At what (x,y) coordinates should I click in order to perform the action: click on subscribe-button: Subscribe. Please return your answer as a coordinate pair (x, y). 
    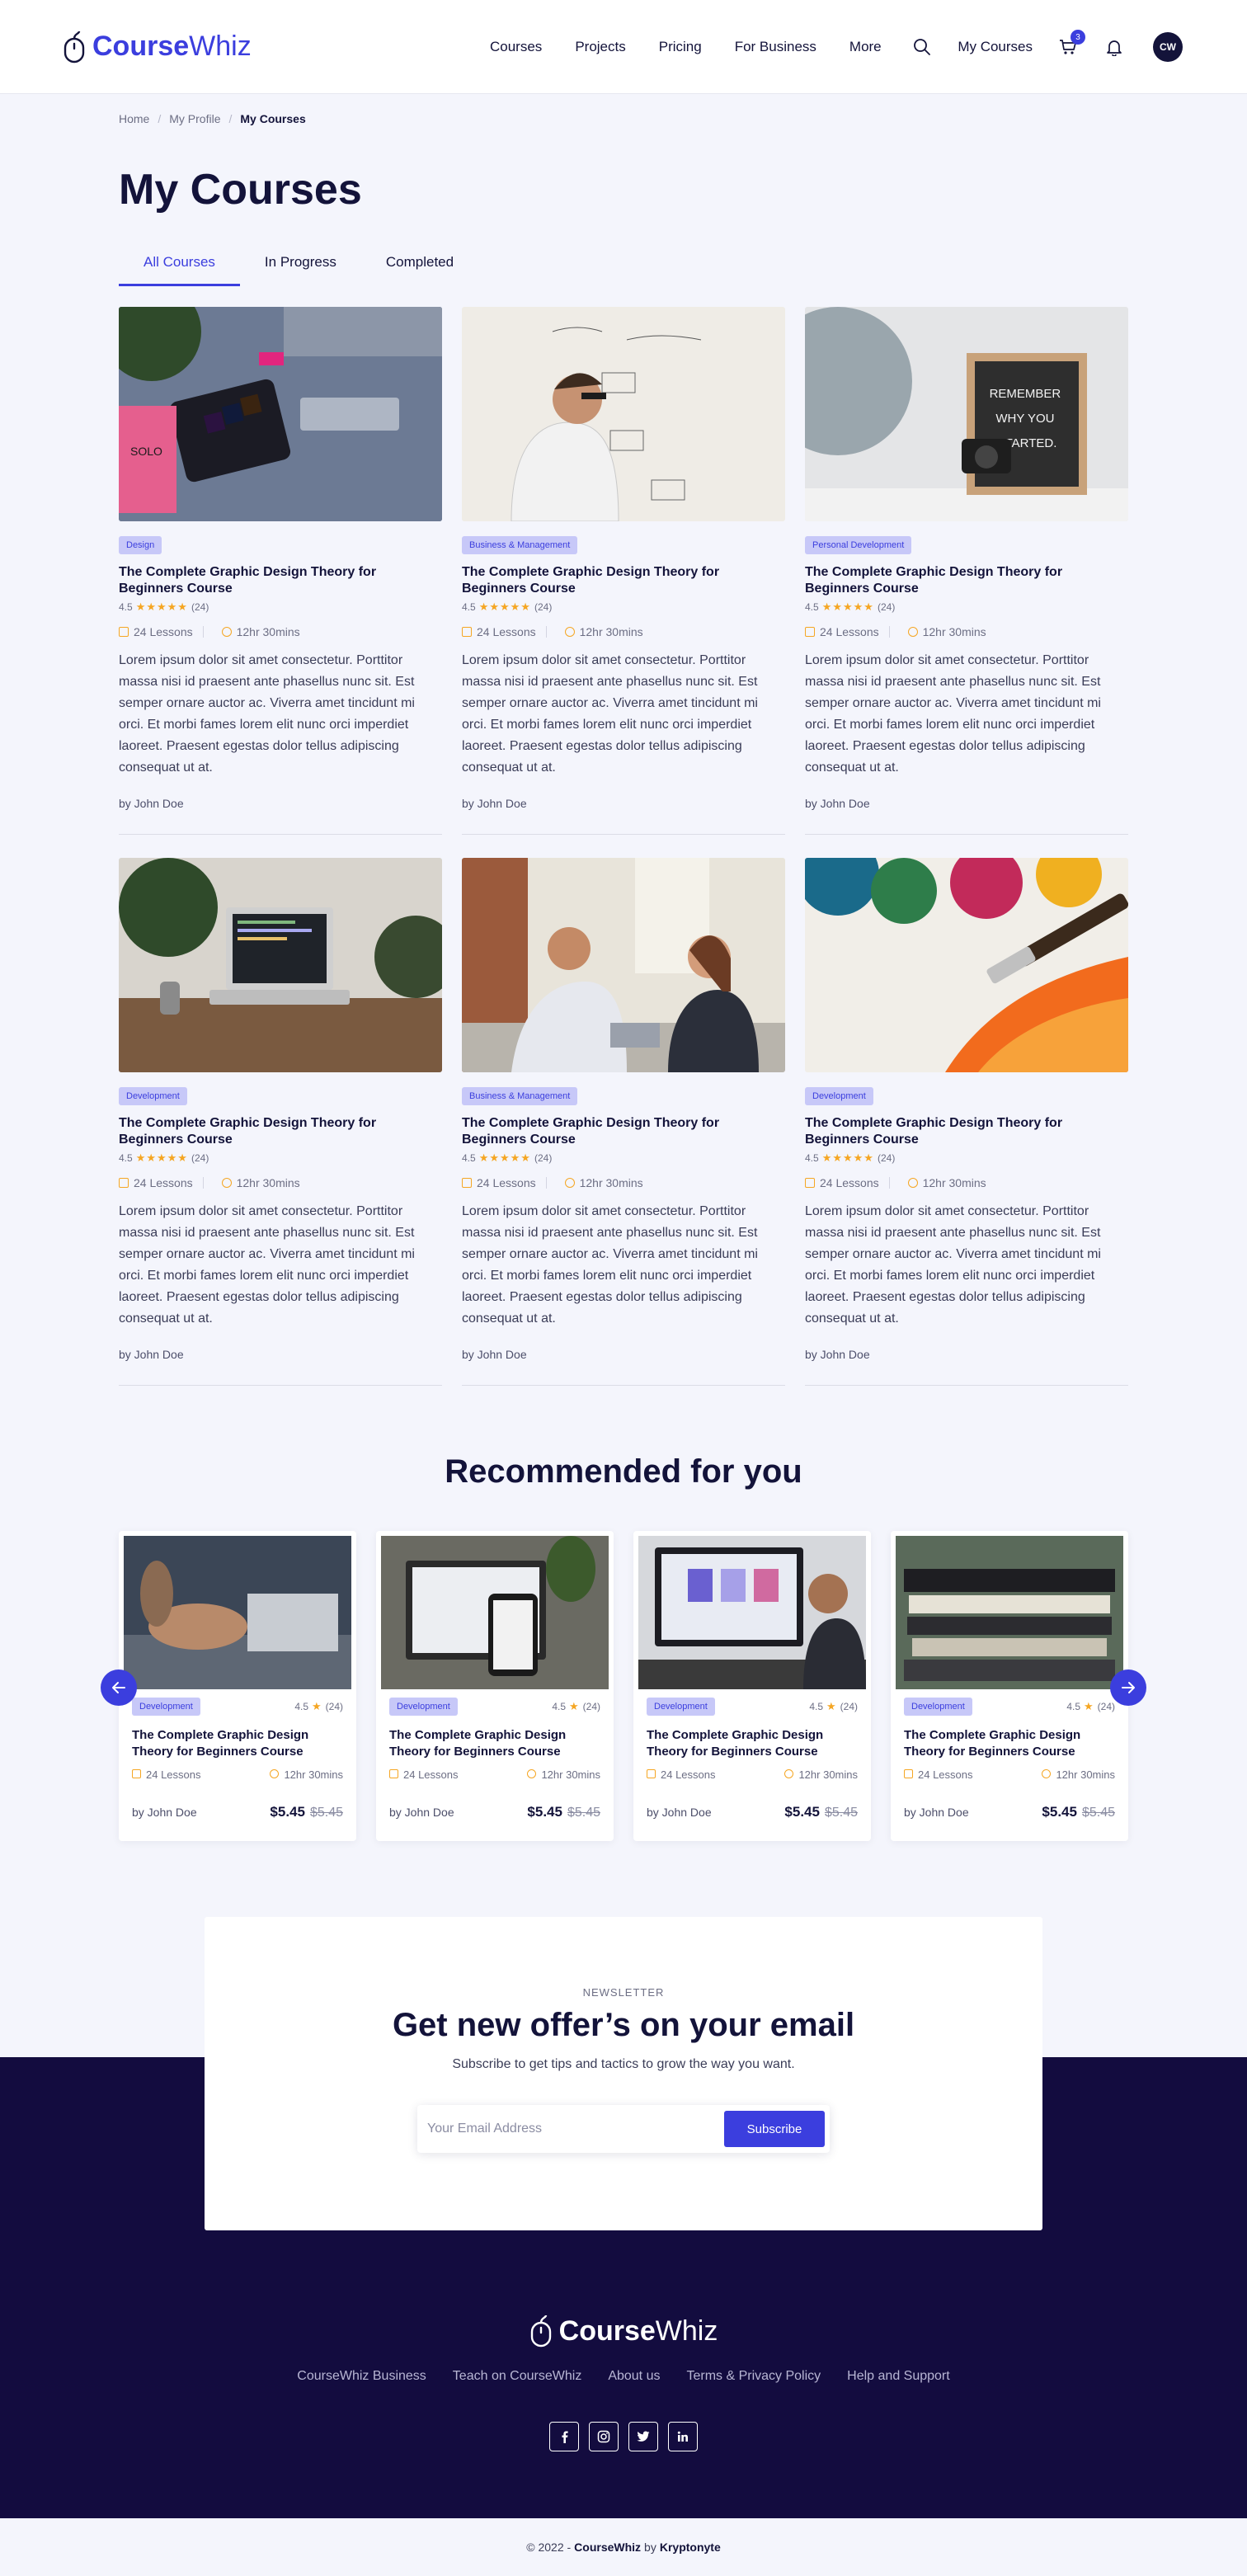
    Looking at the image, I should click on (774, 2129).